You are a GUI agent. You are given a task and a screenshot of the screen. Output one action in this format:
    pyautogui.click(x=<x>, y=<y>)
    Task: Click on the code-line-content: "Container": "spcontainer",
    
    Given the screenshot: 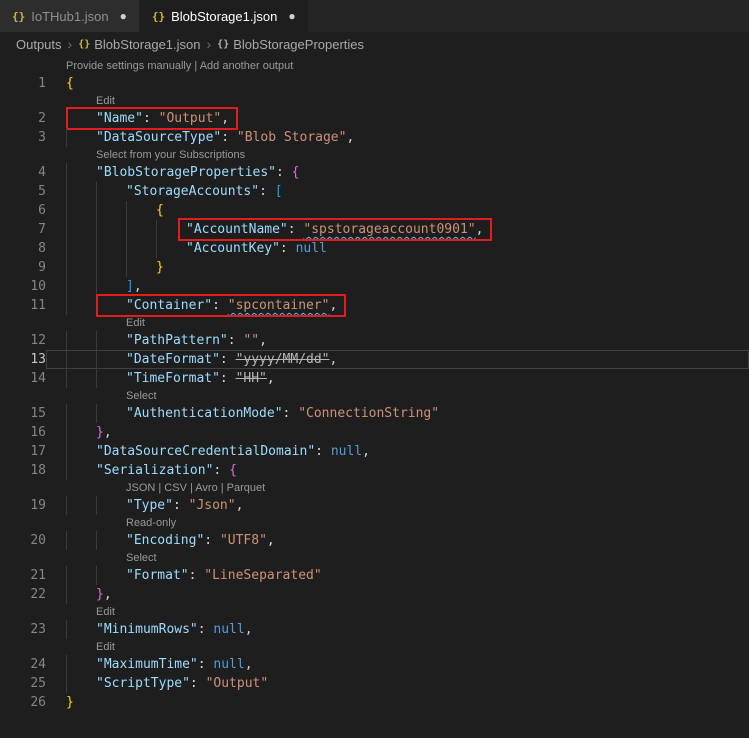 What is the action you would take?
    pyautogui.click(x=397, y=305)
    